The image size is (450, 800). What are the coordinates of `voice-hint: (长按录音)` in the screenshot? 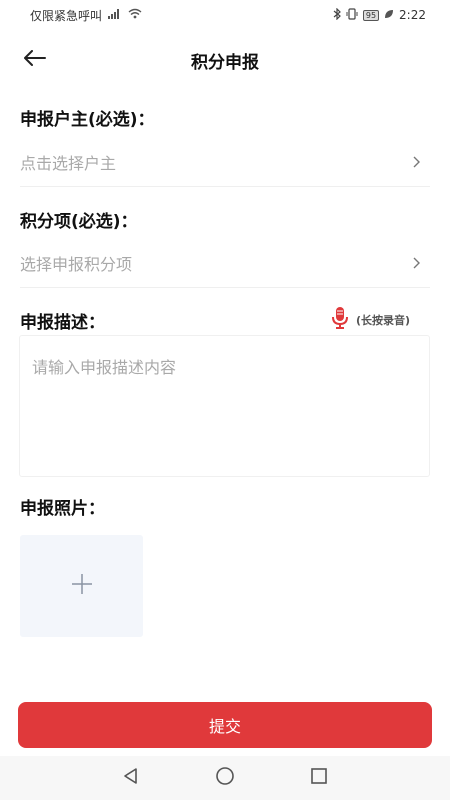 It's located at (383, 320).